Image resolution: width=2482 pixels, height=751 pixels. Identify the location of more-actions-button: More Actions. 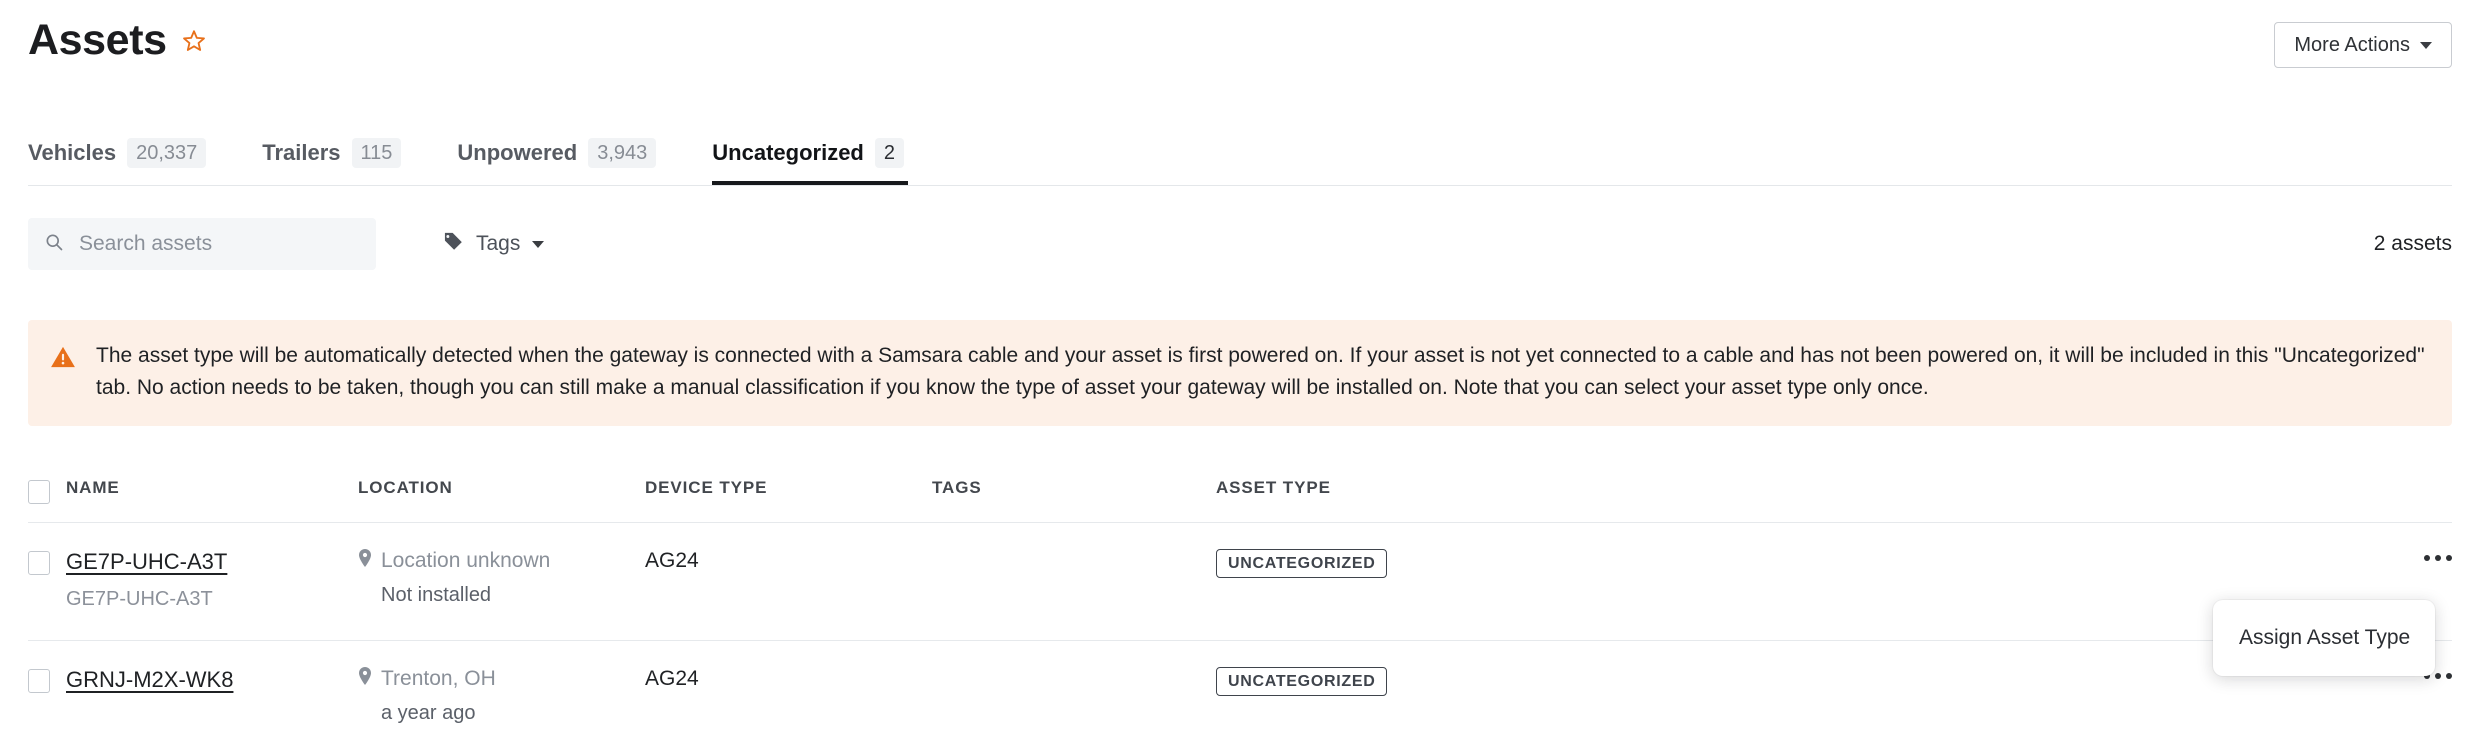
(2363, 45).